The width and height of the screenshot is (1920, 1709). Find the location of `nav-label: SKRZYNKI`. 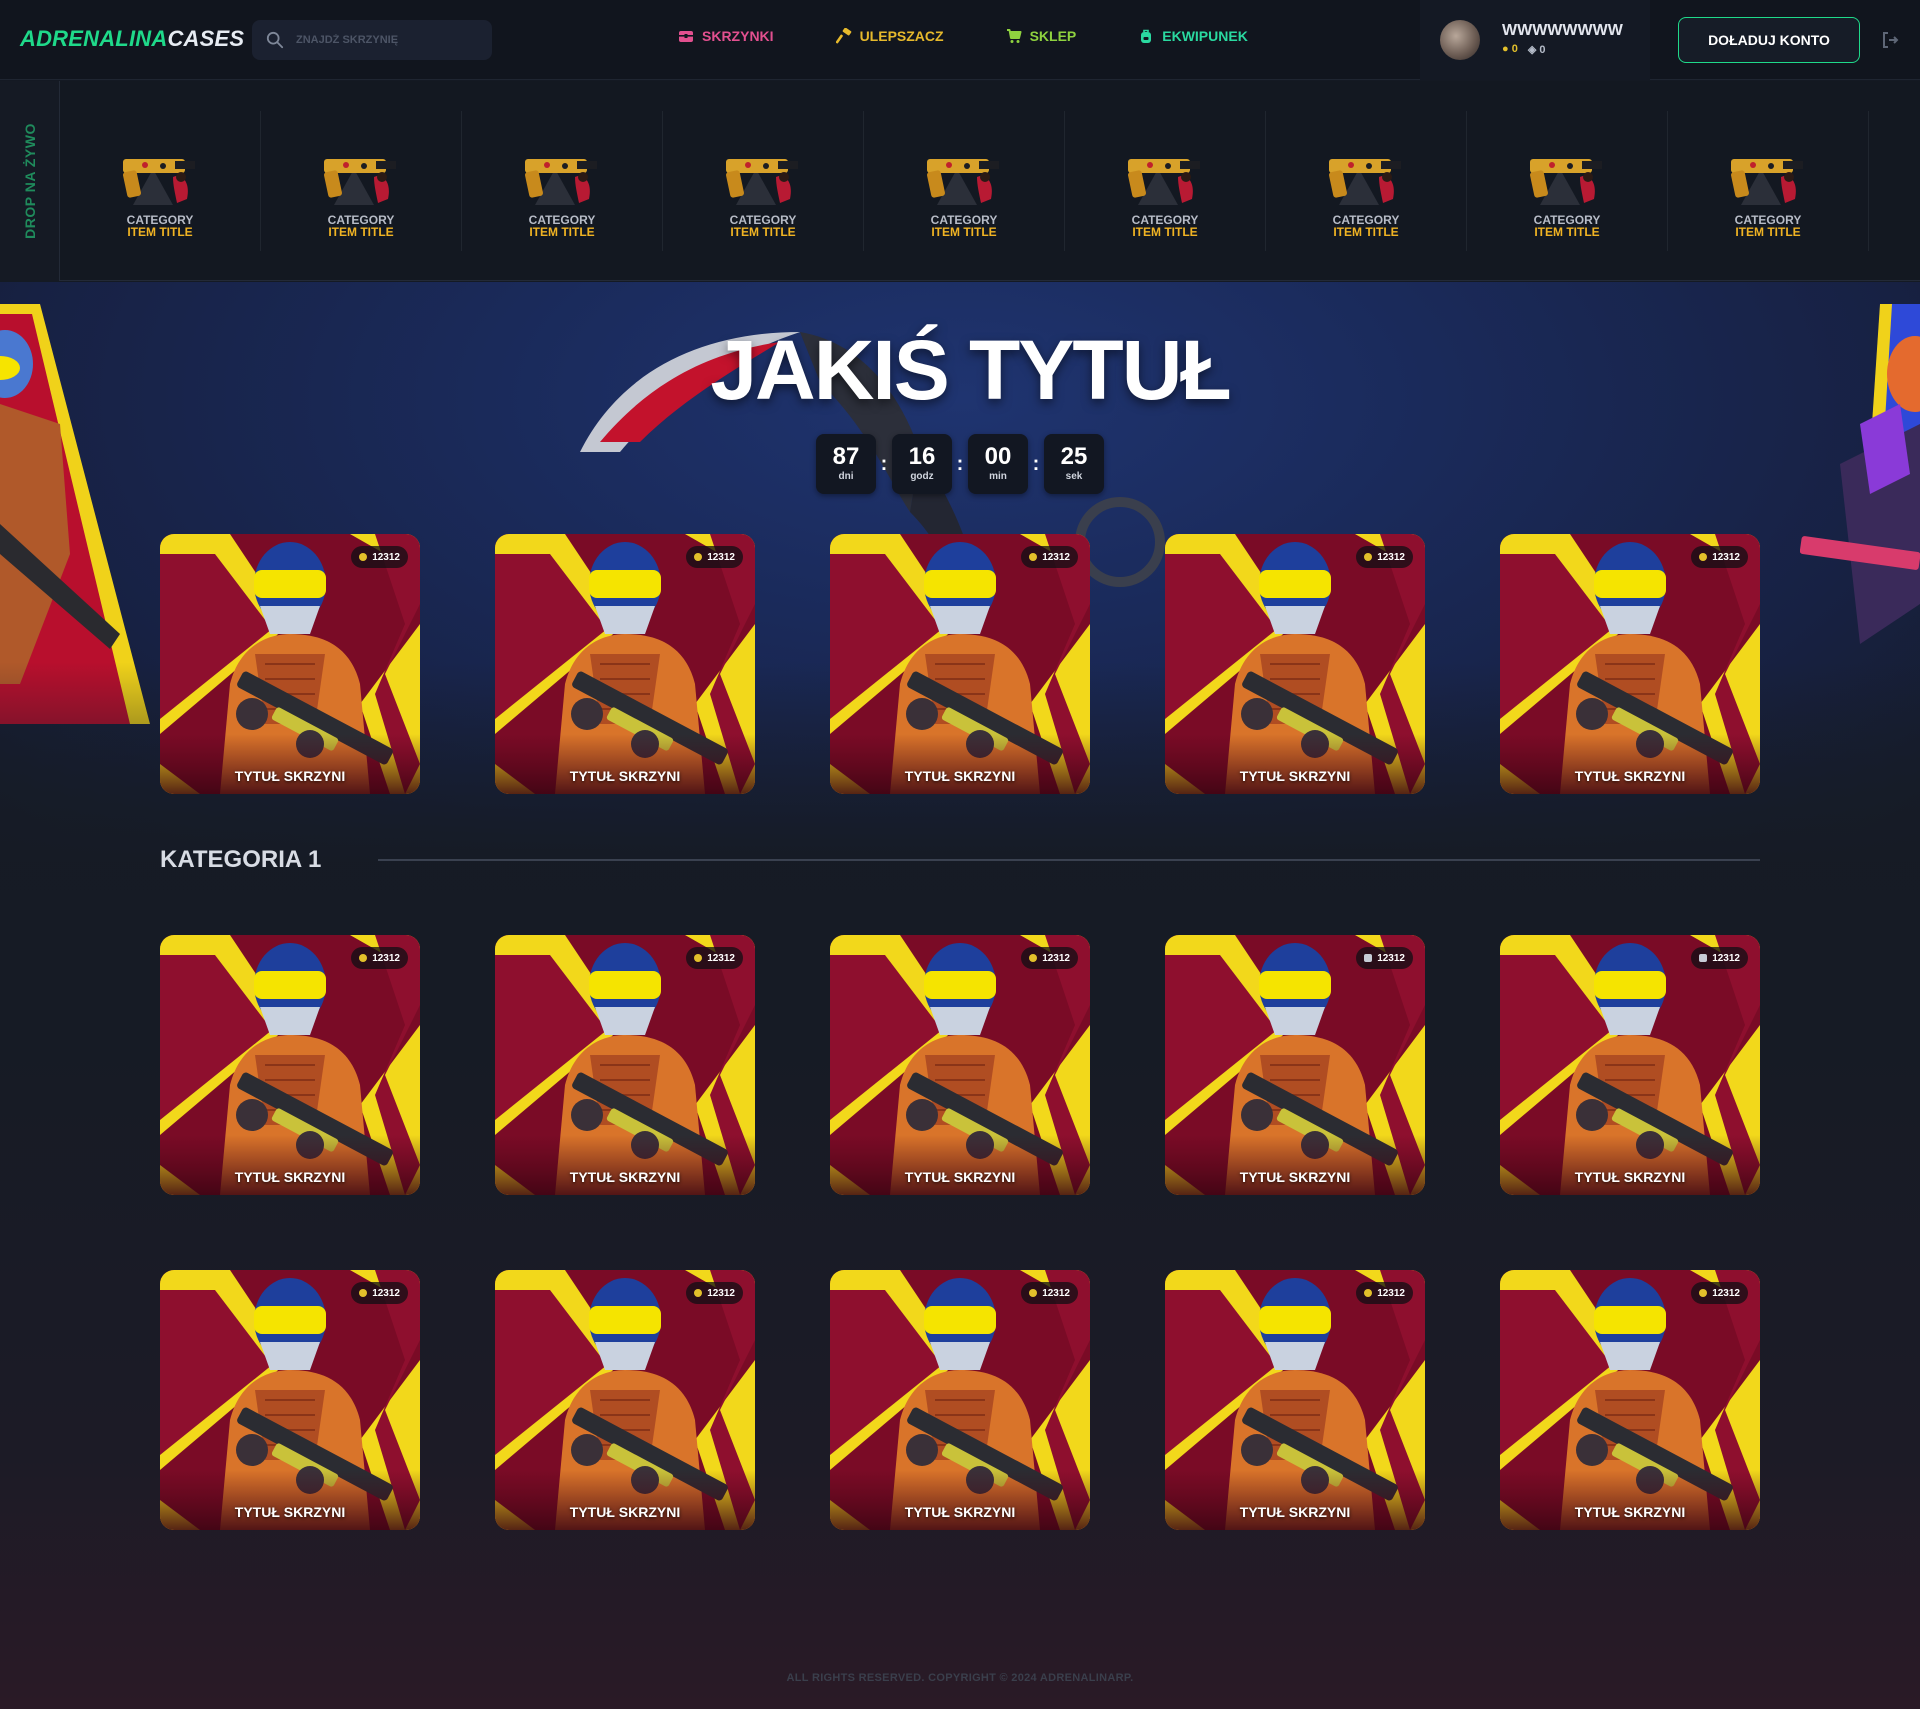

nav-label: SKRZYNKI is located at coordinates (738, 36).